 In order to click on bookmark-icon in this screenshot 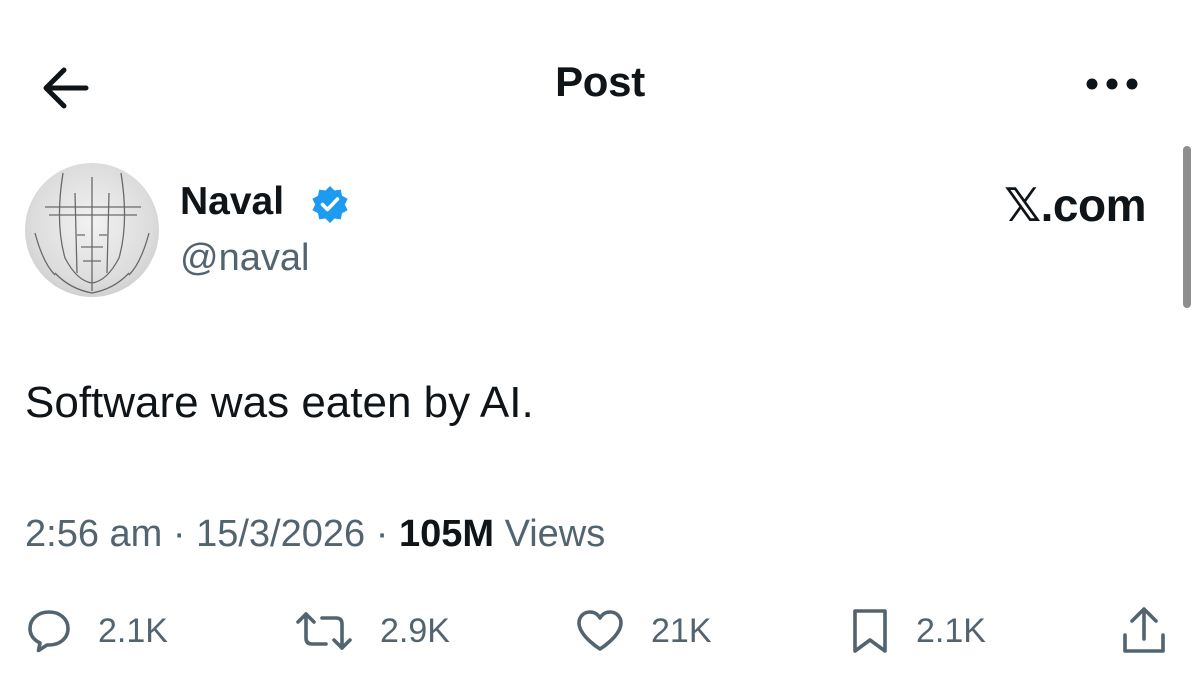, I will do `click(870, 631)`.